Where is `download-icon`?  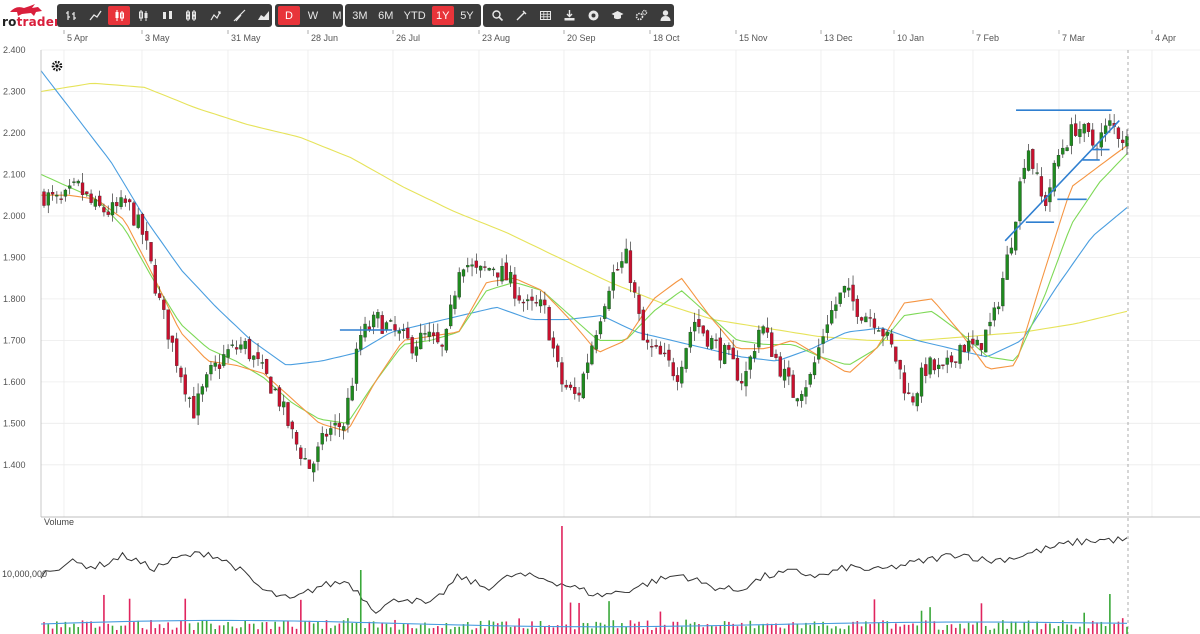 download-icon is located at coordinates (569, 15).